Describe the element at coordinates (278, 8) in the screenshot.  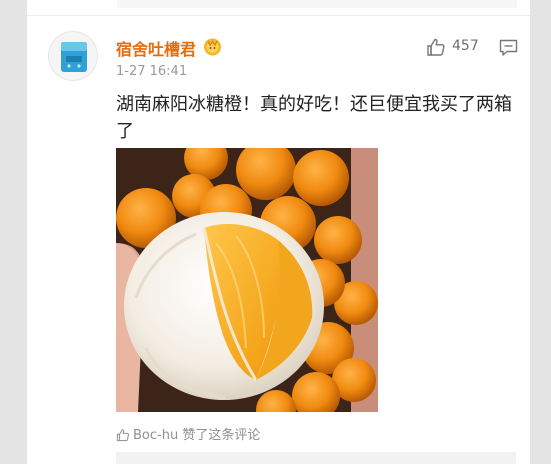
I see `previous-comment-edge` at that location.